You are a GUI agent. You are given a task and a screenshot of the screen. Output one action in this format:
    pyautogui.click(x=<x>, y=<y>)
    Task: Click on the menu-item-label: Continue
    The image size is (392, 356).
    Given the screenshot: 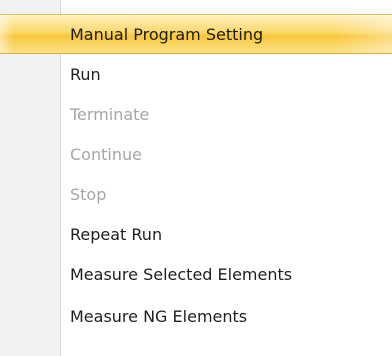 What is the action you would take?
    pyautogui.click(x=106, y=154)
    